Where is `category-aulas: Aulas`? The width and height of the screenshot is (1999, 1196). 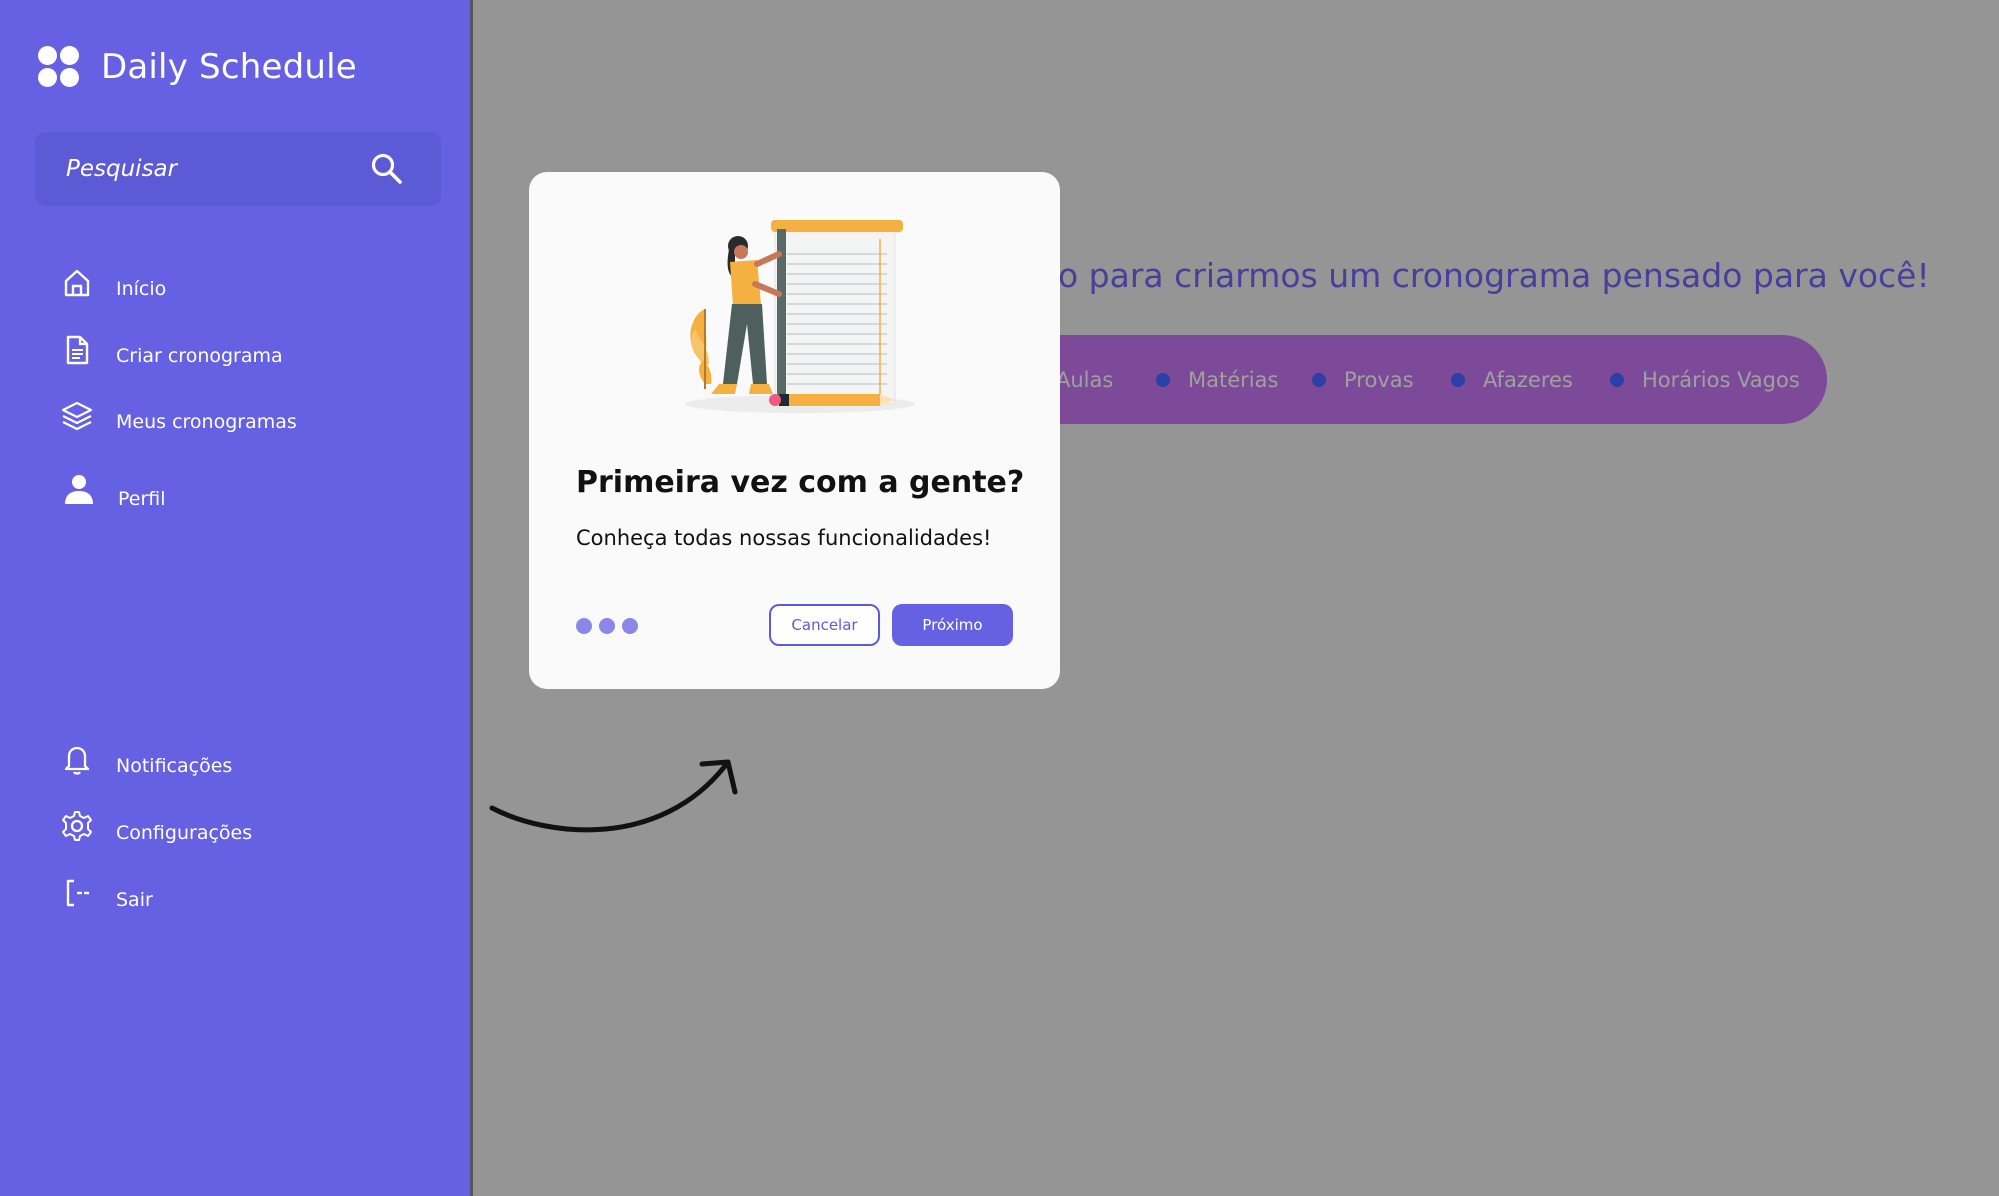
category-aulas: Aulas is located at coordinates (1084, 380).